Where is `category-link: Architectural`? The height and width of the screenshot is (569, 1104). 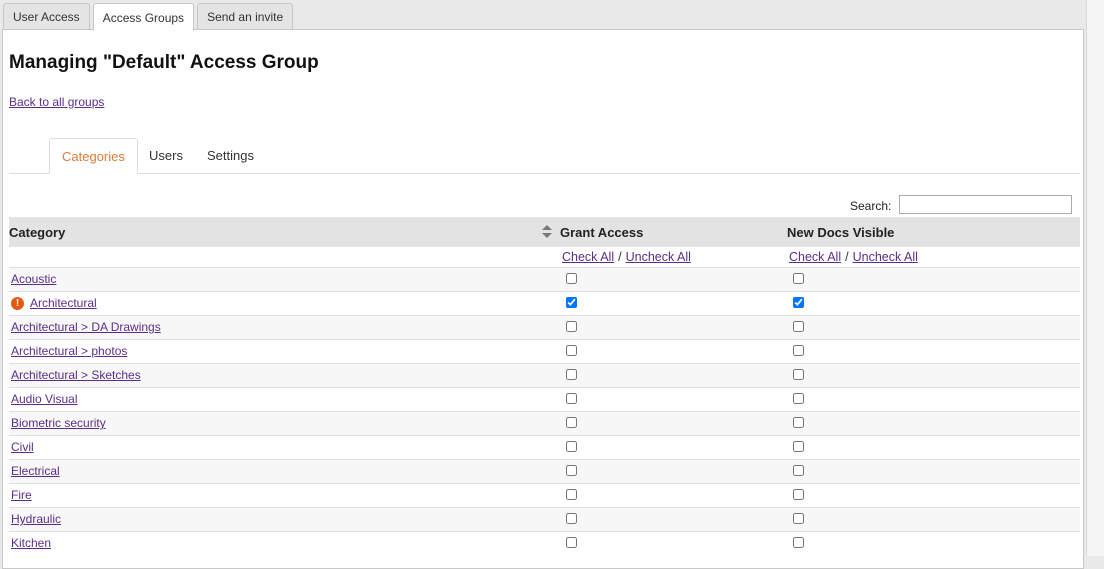
category-link: Architectural is located at coordinates (63, 303).